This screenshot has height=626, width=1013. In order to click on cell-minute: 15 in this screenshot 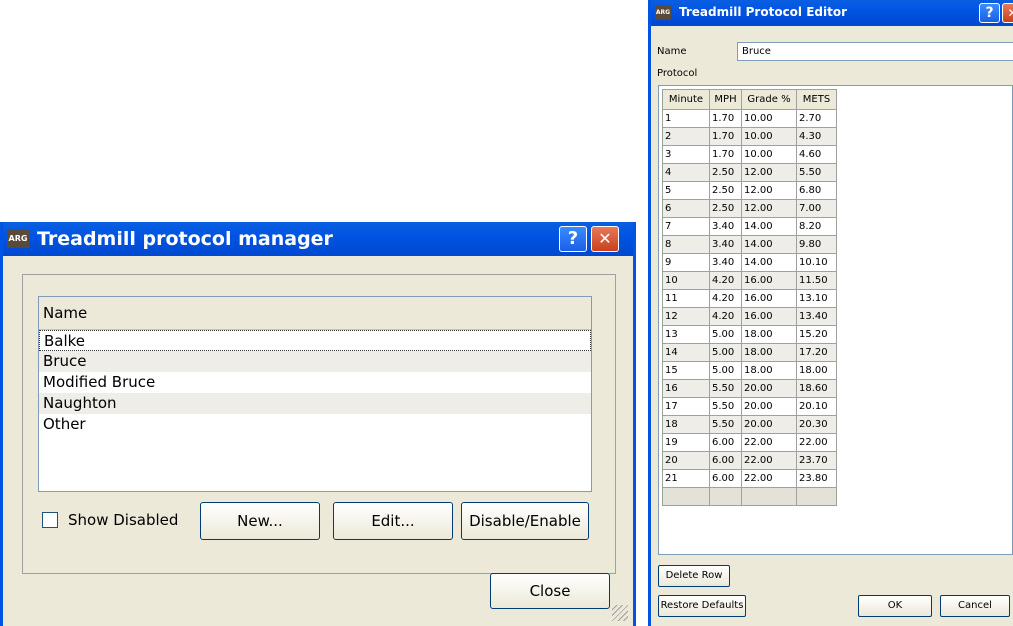, I will do `click(686, 370)`.